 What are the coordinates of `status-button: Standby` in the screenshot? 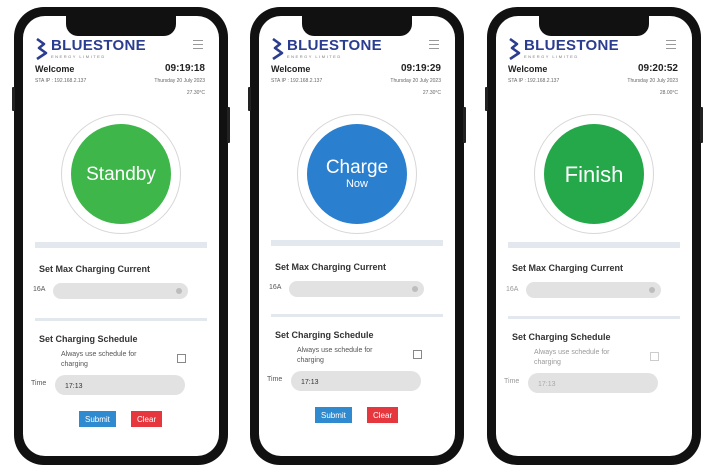 It's located at (121, 174).